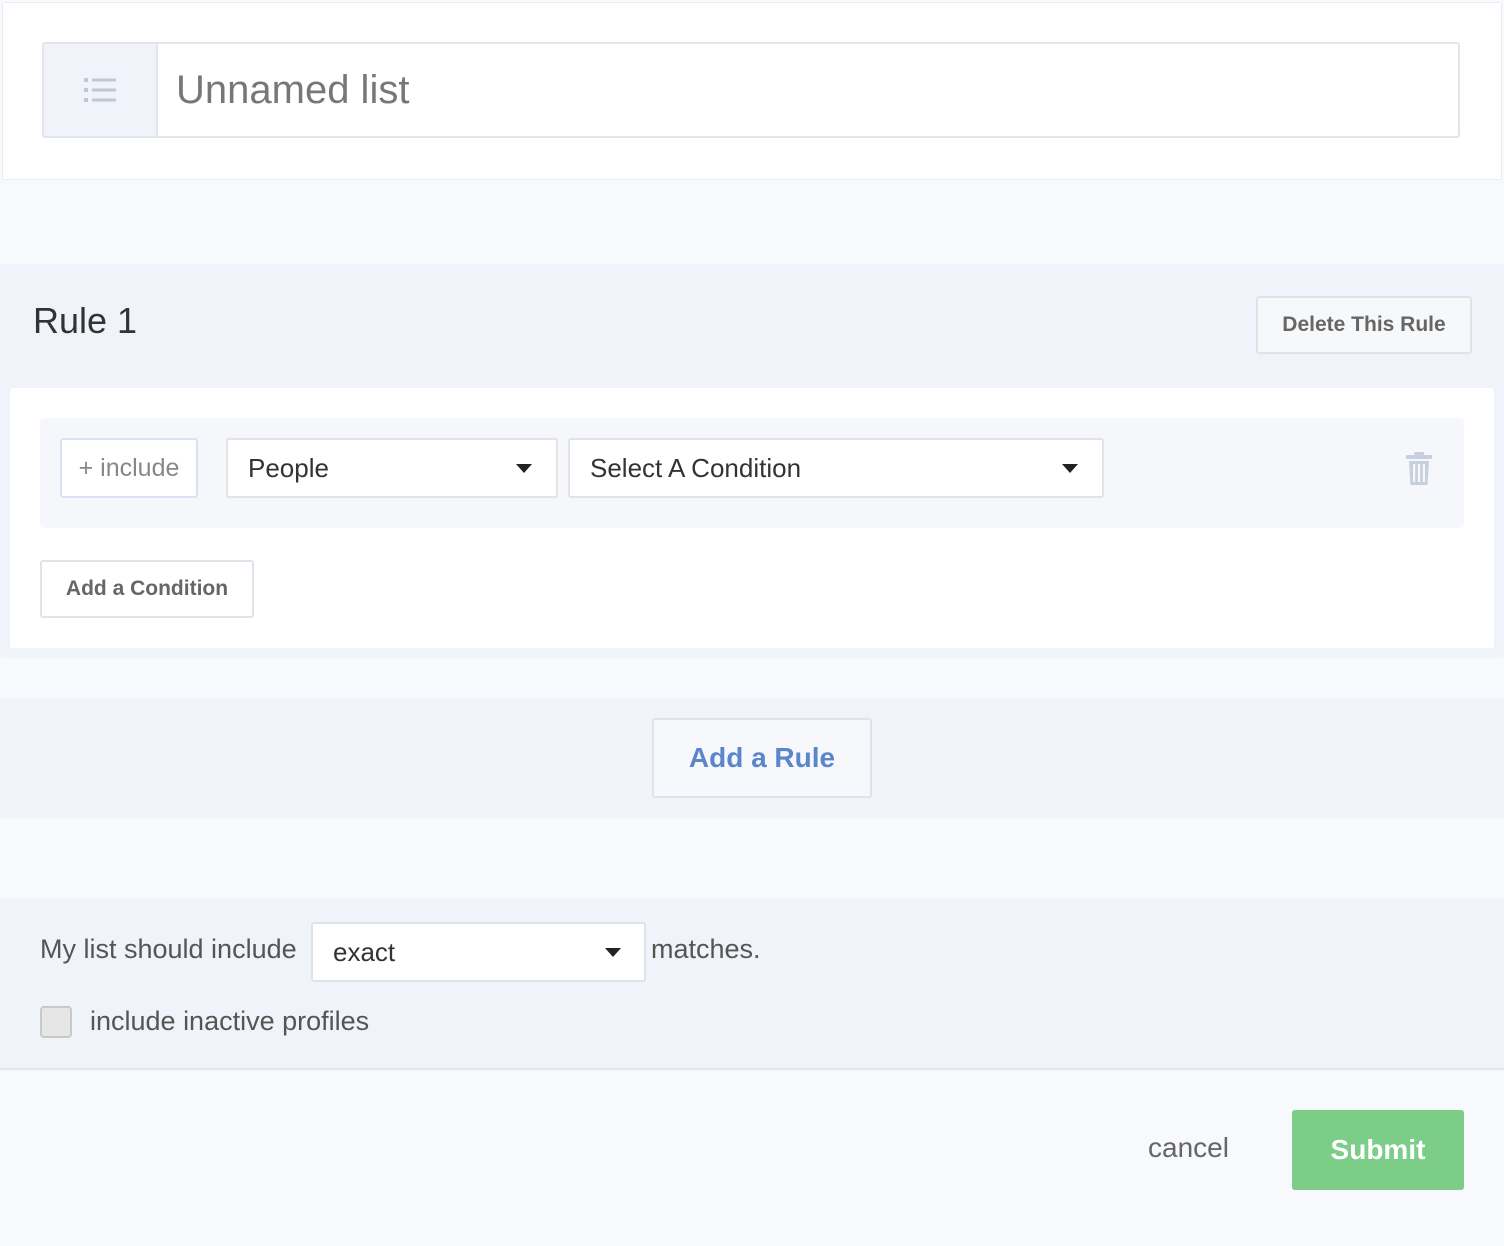 The image size is (1504, 1246). What do you see at coordinates (147, 589) in the screenshot?
I see `add-condition-button: Add a Condition` at bounding box center [147, 589].